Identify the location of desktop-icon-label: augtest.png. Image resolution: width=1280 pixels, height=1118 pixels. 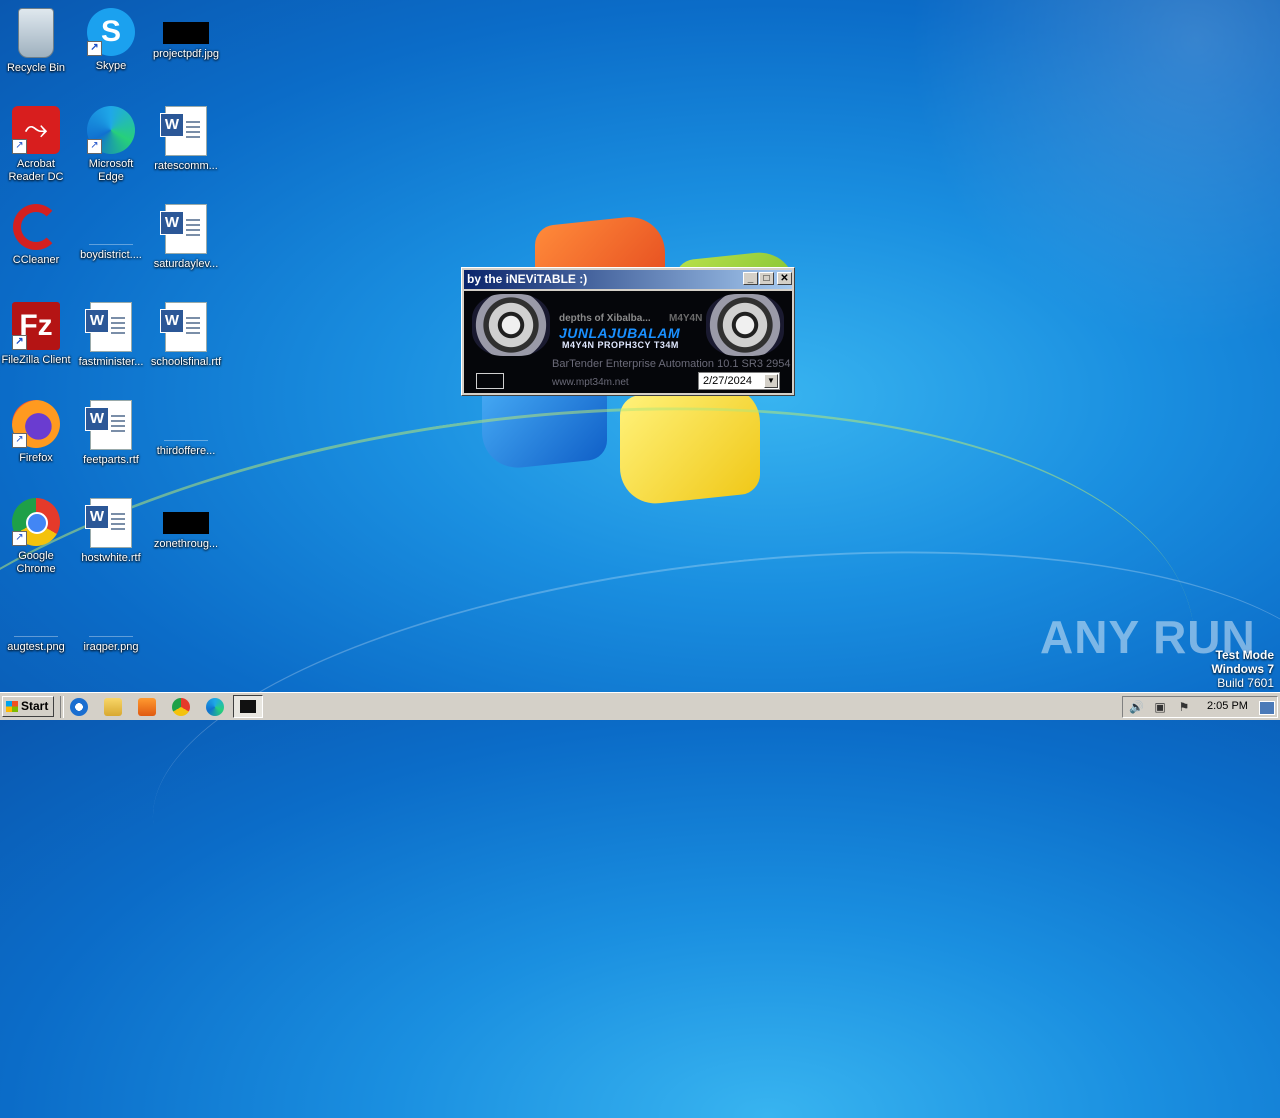
(36, 647).